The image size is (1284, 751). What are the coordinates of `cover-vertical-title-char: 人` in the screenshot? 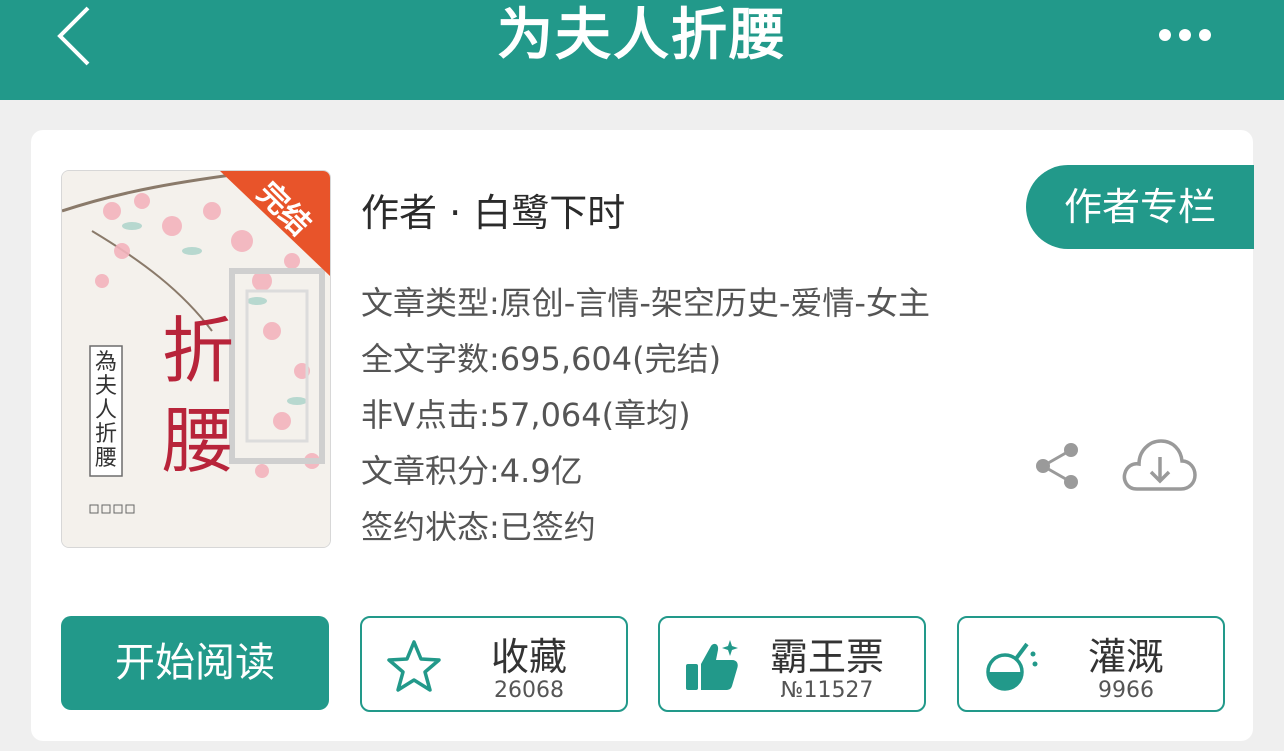 It's located at (106, 410).